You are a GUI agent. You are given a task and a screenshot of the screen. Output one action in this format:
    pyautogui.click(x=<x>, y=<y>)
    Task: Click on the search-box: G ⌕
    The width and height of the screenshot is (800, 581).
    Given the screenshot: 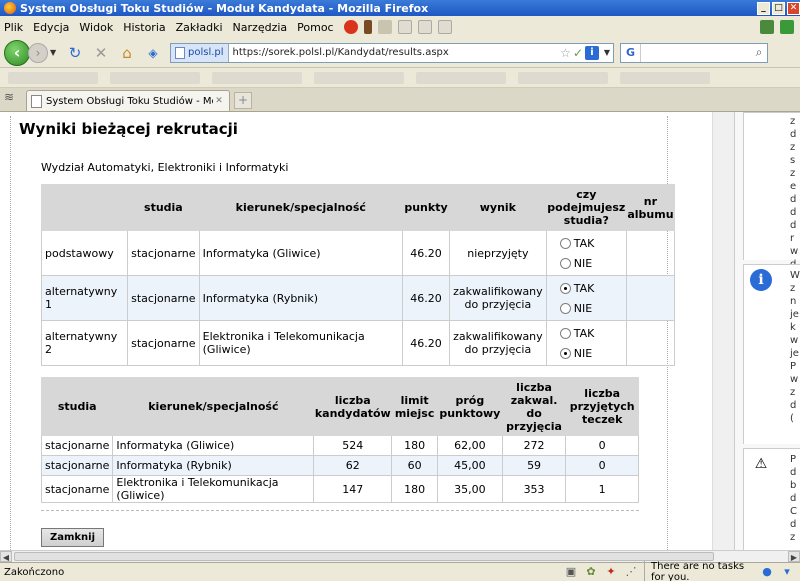 What is the action you would take?
    pyautogui.click(x=694, y=52)
    